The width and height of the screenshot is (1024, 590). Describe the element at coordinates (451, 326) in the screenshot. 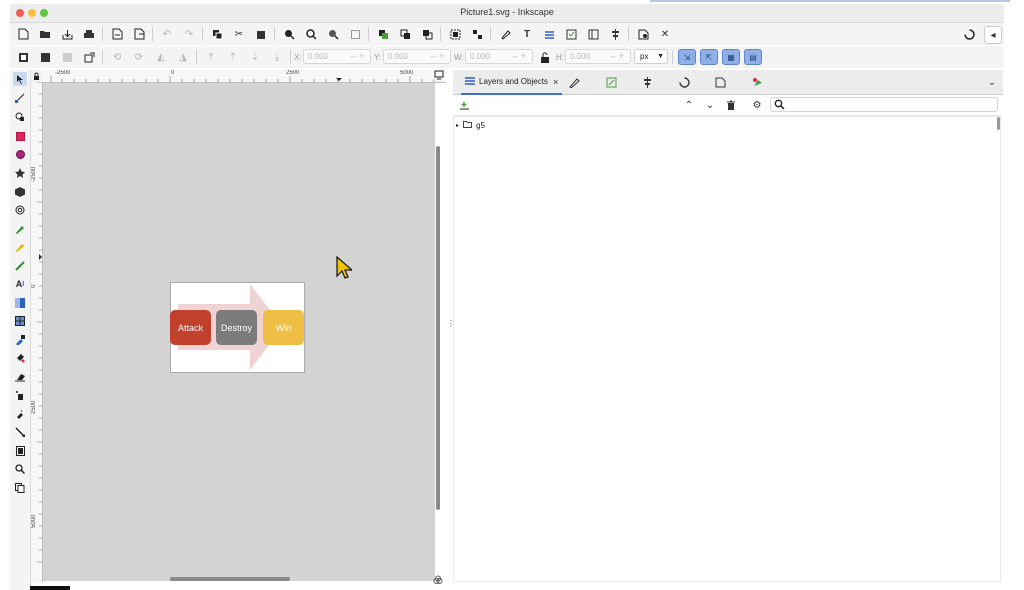

I see `panel-splitter-handle: ⋮` at that location.